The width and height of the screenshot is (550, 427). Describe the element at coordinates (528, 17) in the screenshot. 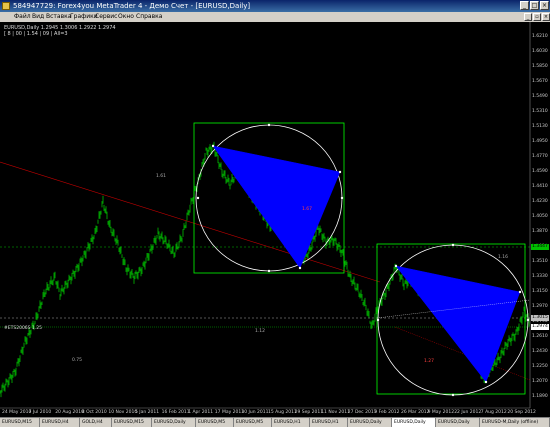

I see `child-minimize-button: _` at that location.